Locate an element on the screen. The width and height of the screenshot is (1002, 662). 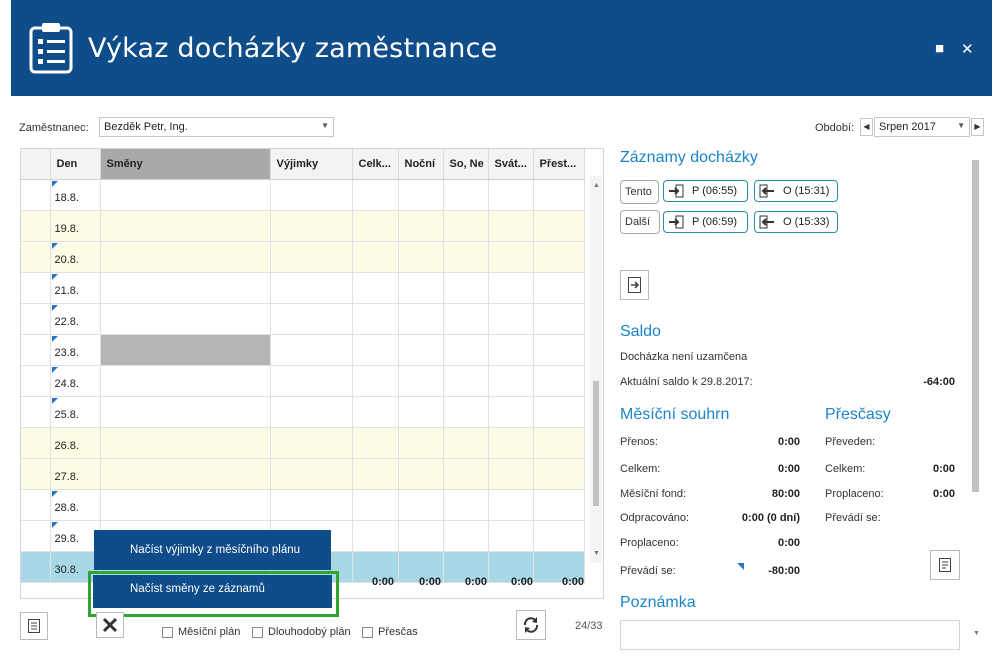
table-row: 24.8. is located at coordinates (303, 381).